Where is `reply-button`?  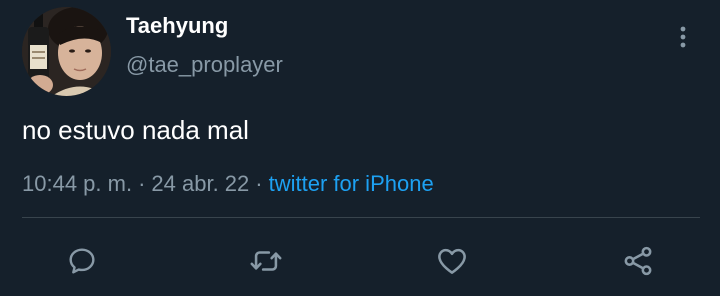 reply-button is located at coordinates (82, 261).